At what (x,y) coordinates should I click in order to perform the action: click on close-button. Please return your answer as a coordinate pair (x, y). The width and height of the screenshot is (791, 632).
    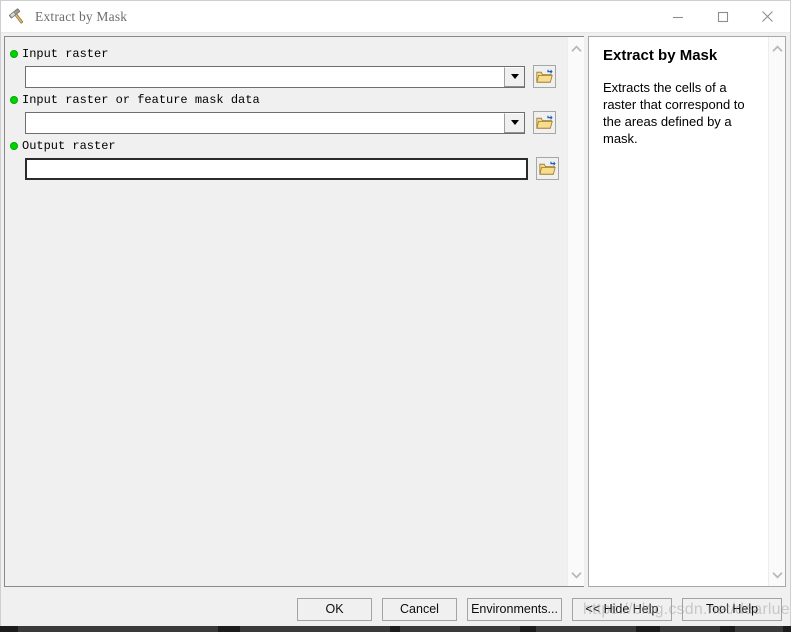
    Looking at the image, I should click on (767, 16).